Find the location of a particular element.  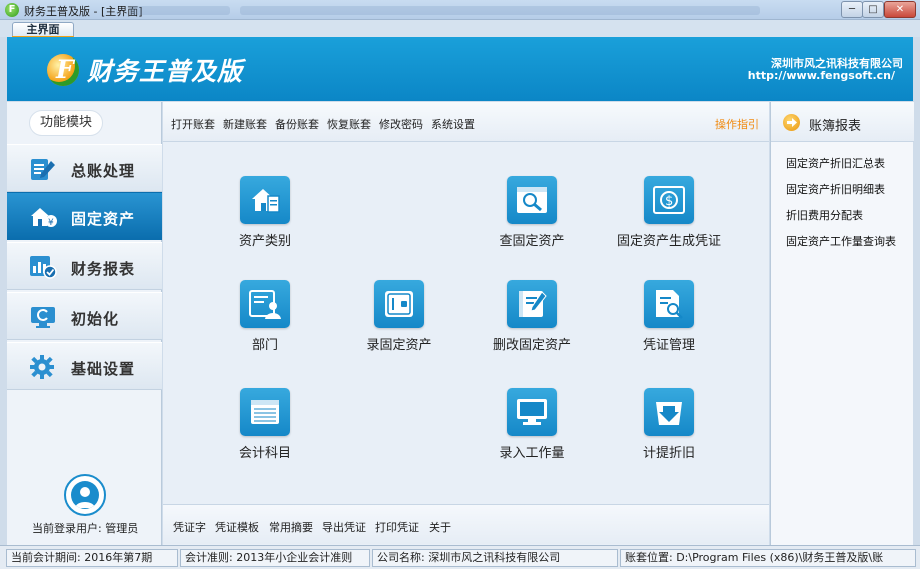

voucher-search-icon is located at coordinates (669, 304).